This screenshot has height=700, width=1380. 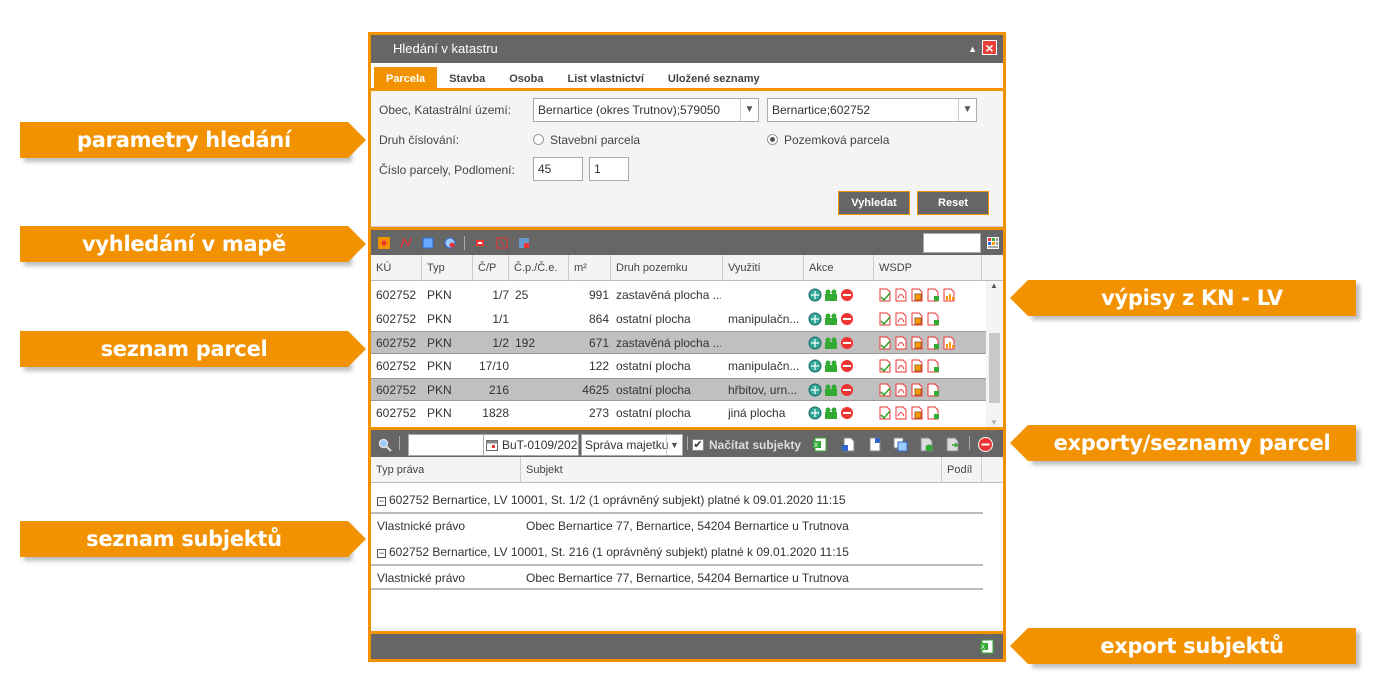 What do you see at coordinates (384, 243) in the screenshot?
I see `point-select-icon` at bounding box center [384, 243].